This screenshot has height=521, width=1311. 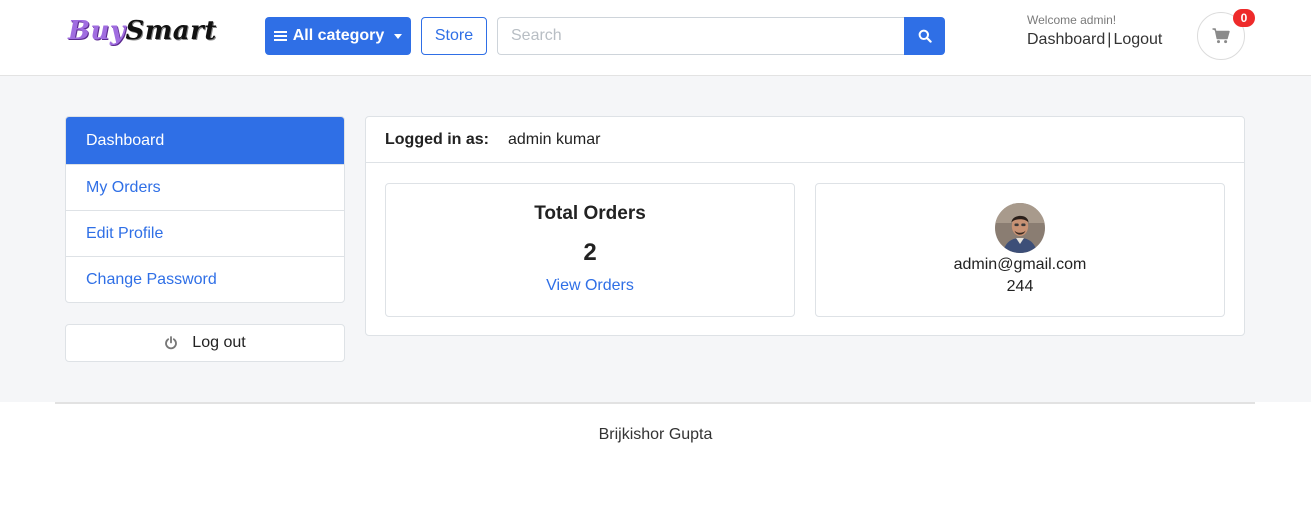 I want to click on sidebar-item-dashboard: Dashboard, so click(x=205, y=140).